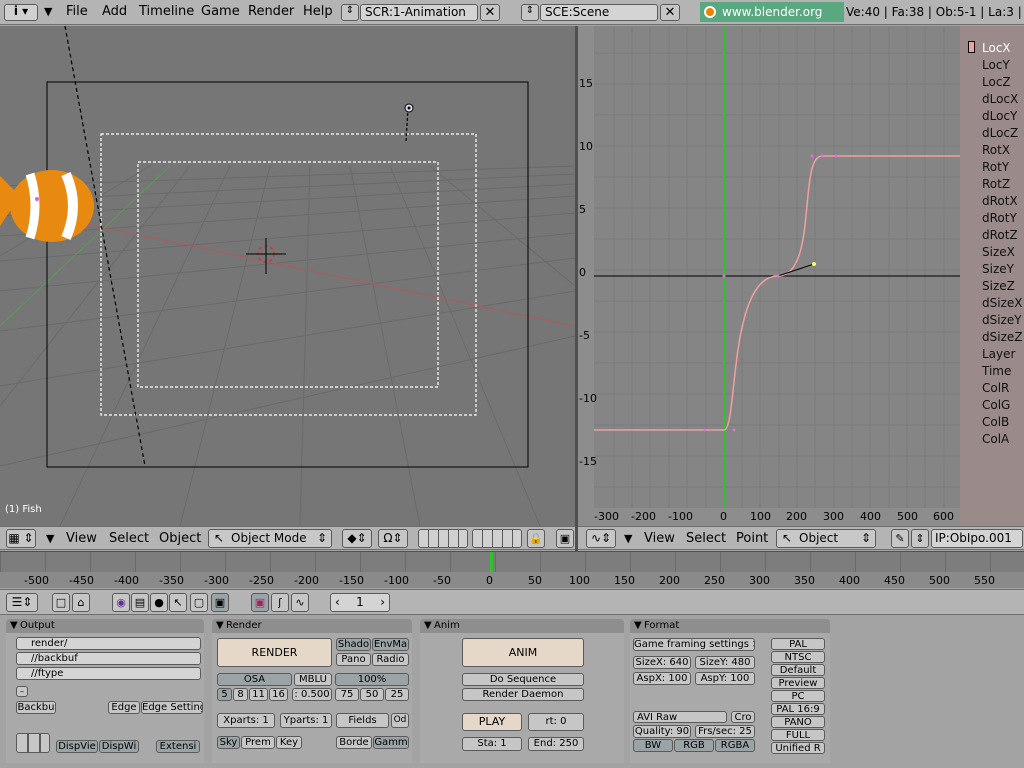 The image size is (1024, 768). Describe the element at coordinates (523, 694) in the screenshot. I see `render-daemon-button: Render Daemon` at that location.